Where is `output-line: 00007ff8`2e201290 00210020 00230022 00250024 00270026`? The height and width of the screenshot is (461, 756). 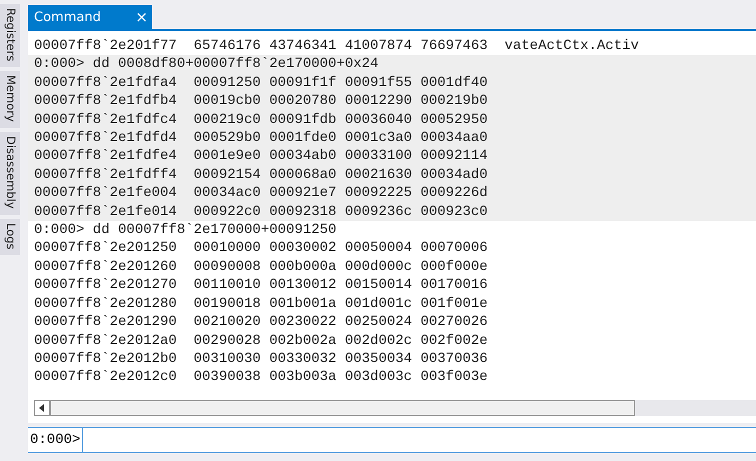
output-line: 00007ff8`2e201290 00210020 00230022 00250024 00270026 is located at coordinates (261, 322).